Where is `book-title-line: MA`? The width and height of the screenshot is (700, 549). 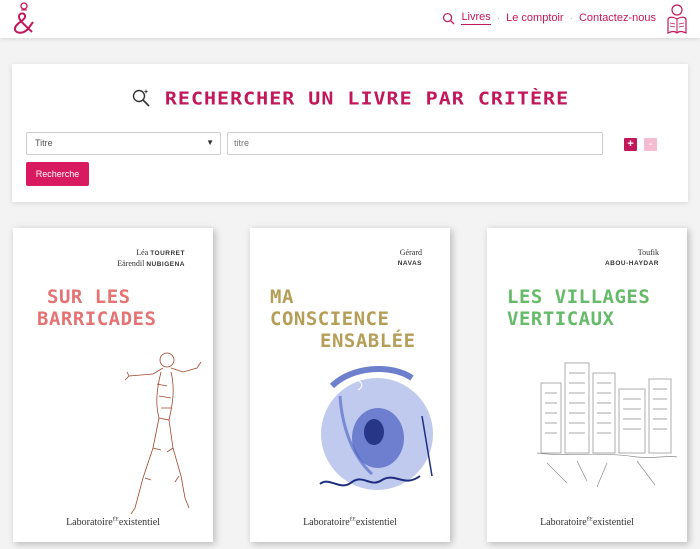 book-title-line: MA is located at coordinates (282, 297).